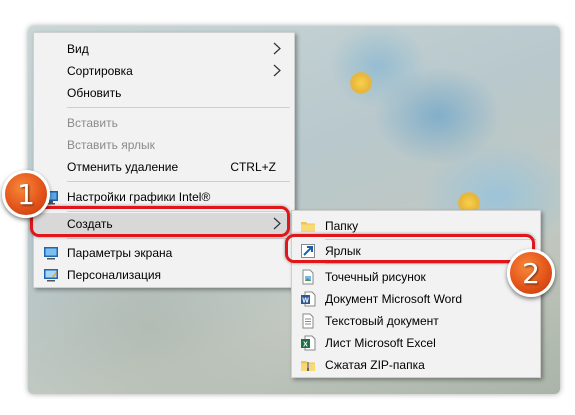 Image resolution: width=575 pixels, height=415 pixels. I want to click on text-document-icon, so click(308, 321).